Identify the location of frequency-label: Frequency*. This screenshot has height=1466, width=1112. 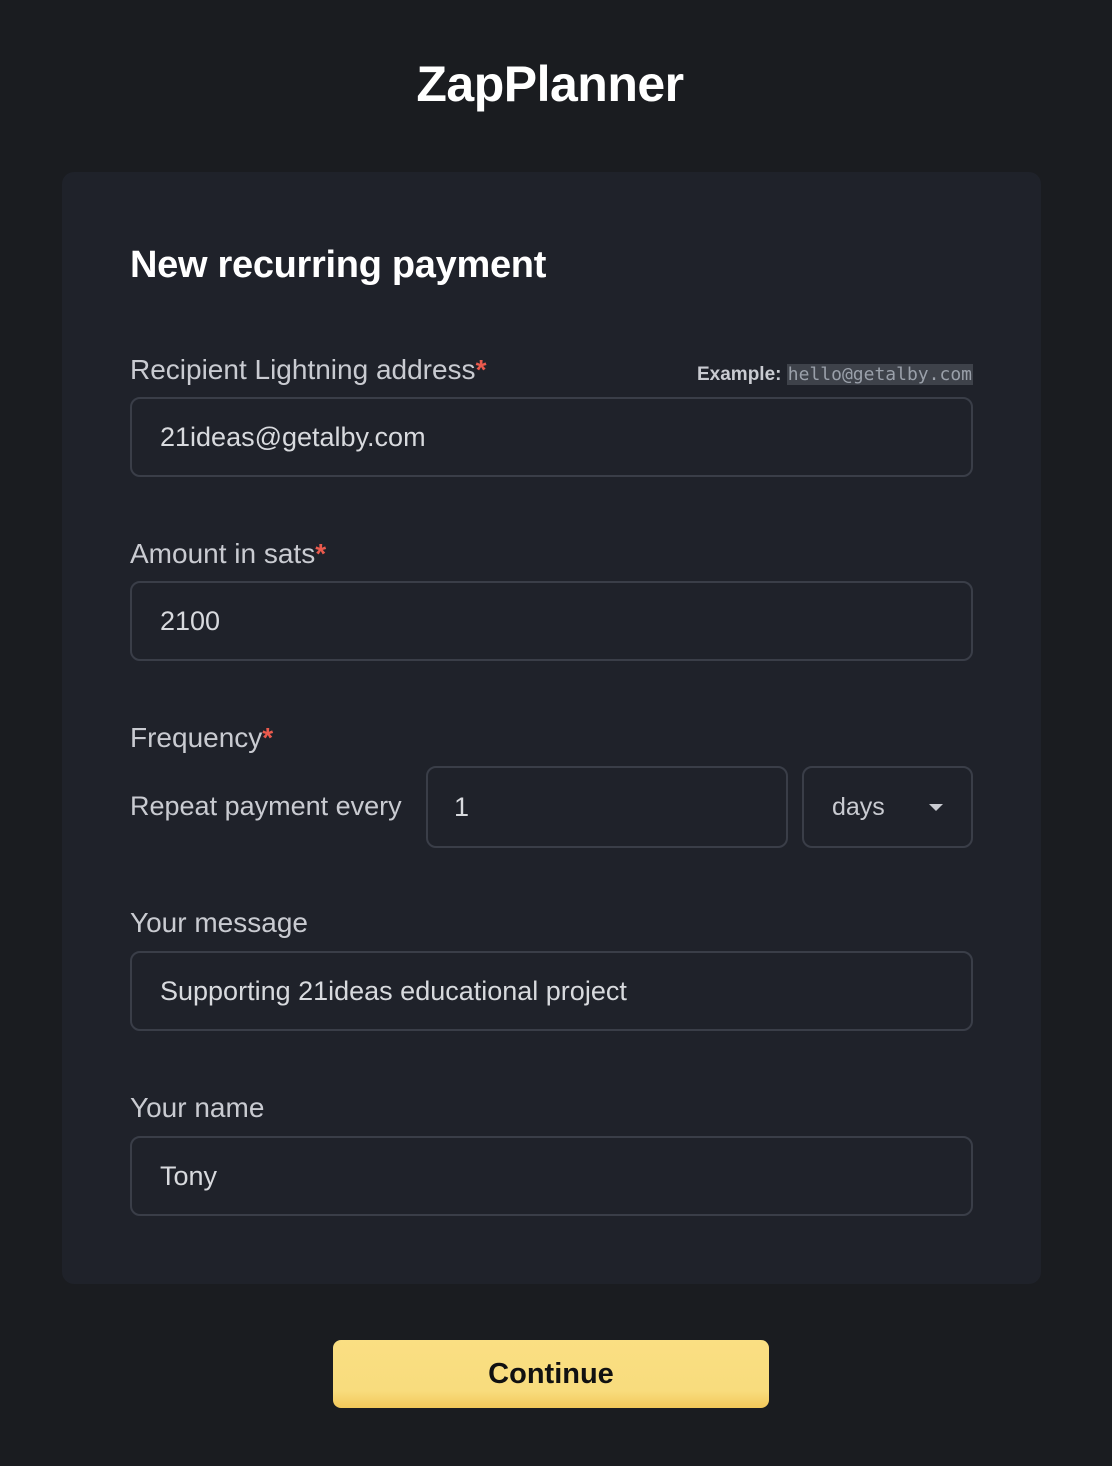
(201, 738).